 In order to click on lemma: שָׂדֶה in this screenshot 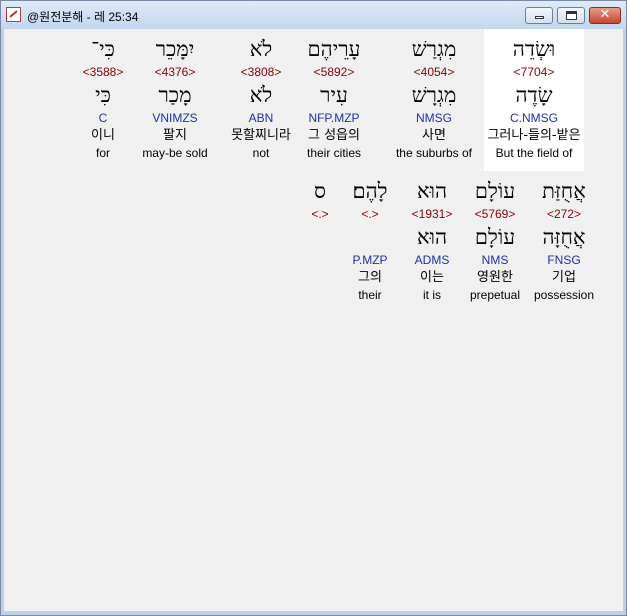, I will do `click(534, 95)`.